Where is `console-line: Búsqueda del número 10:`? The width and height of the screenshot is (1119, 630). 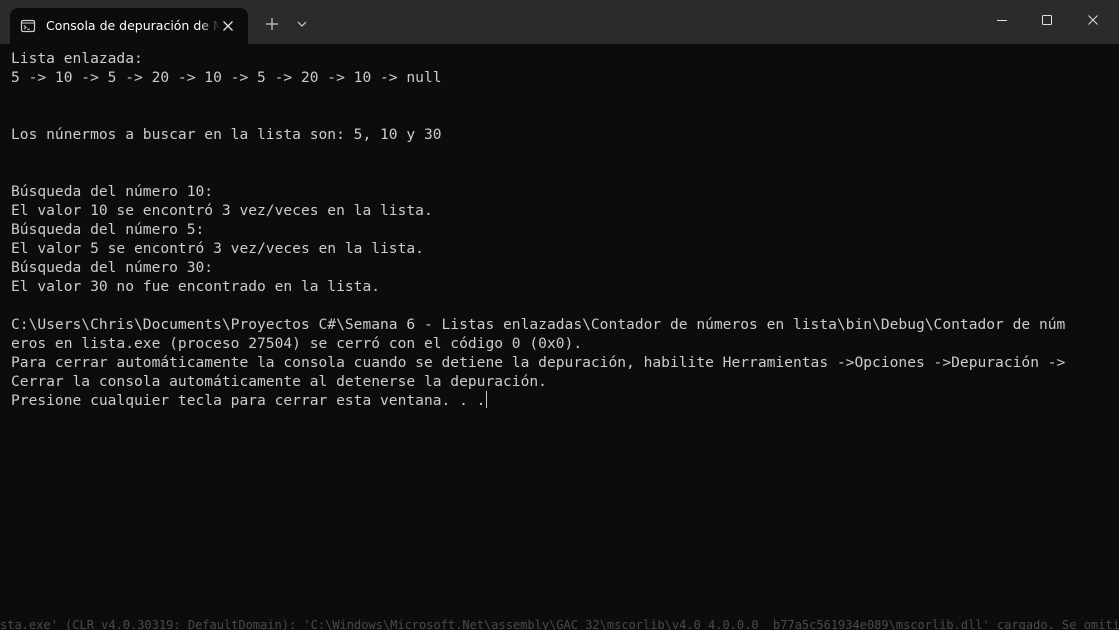 console-line: Búsqueda del número 10: is located at coordinates (112, 191).